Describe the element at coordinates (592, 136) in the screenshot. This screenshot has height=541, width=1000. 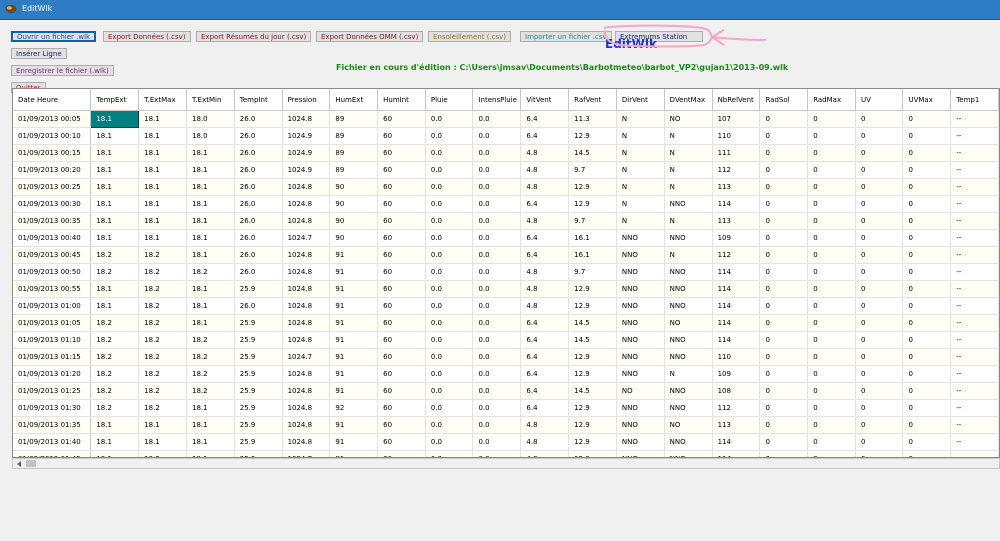
I see `table-cell: 12.9` at that location.